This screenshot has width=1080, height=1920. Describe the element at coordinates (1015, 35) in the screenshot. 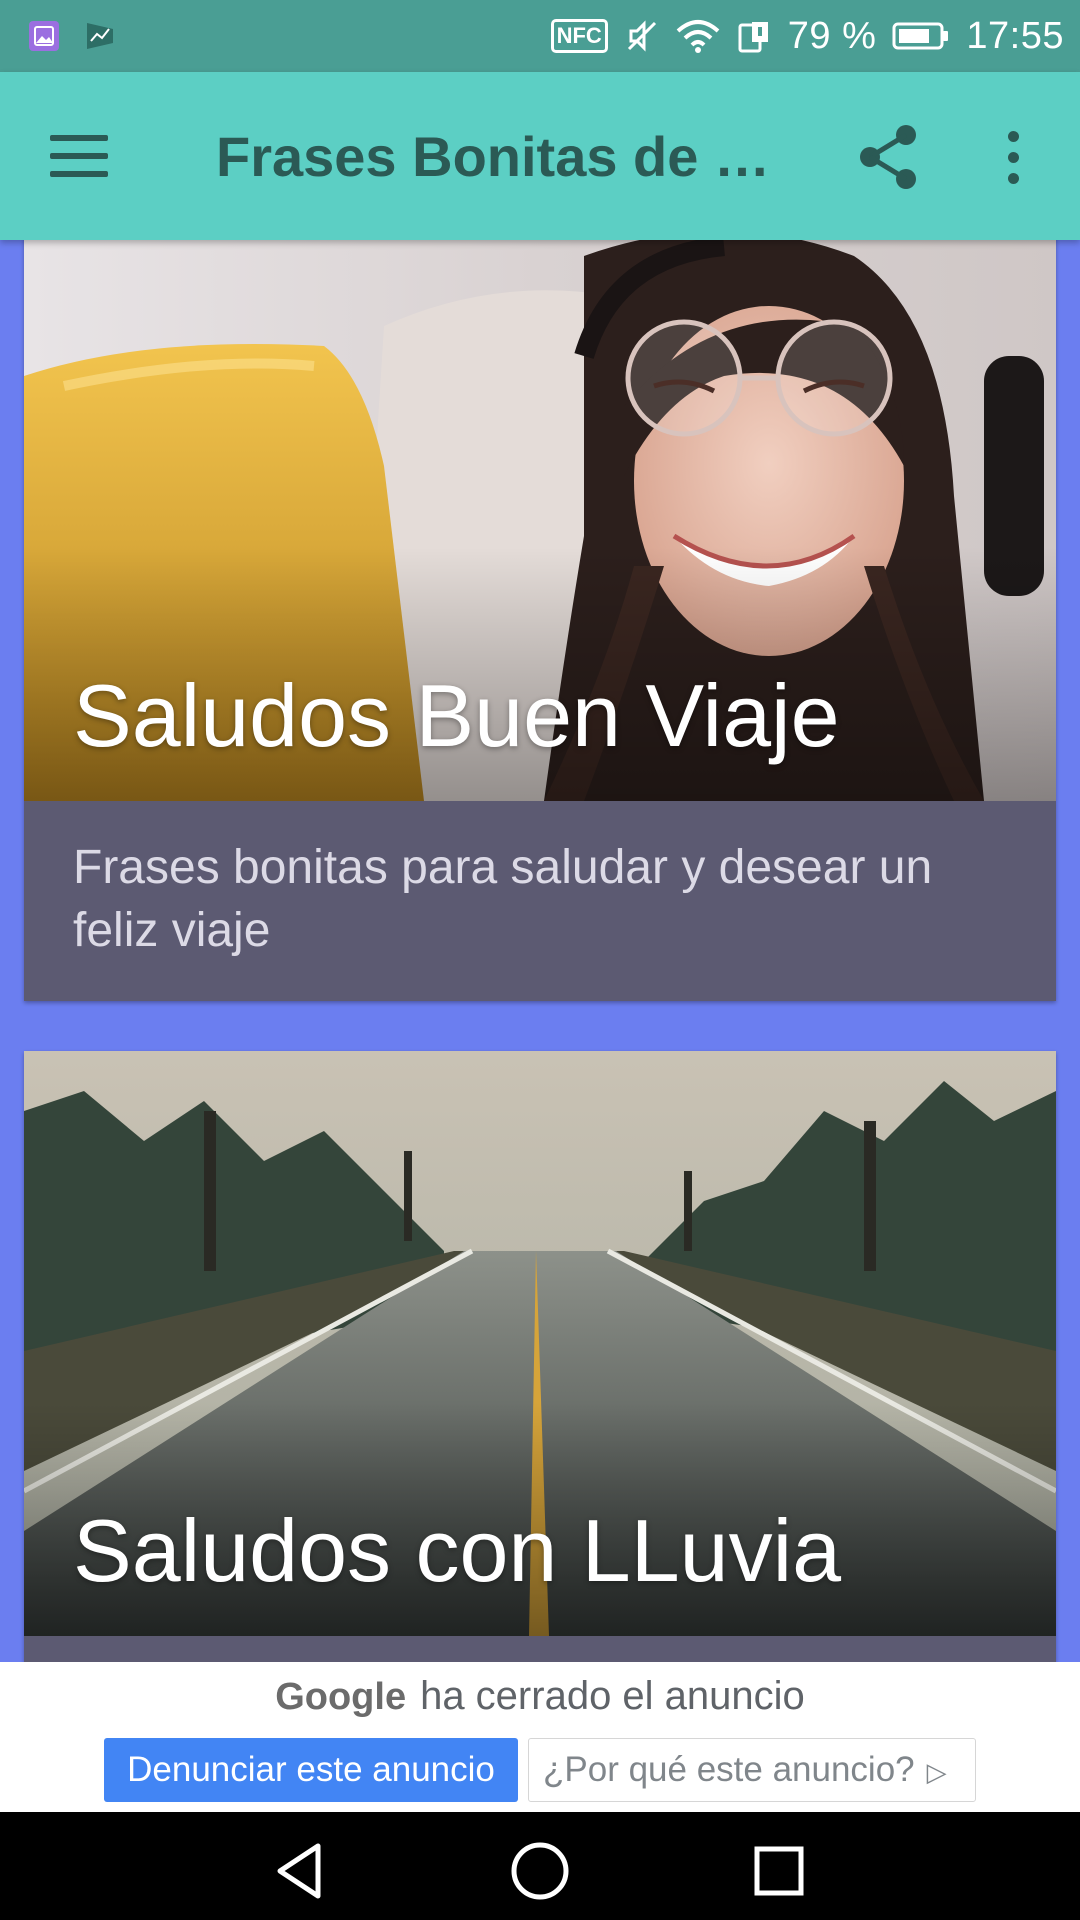

I see `clock: 17:55` at that location.